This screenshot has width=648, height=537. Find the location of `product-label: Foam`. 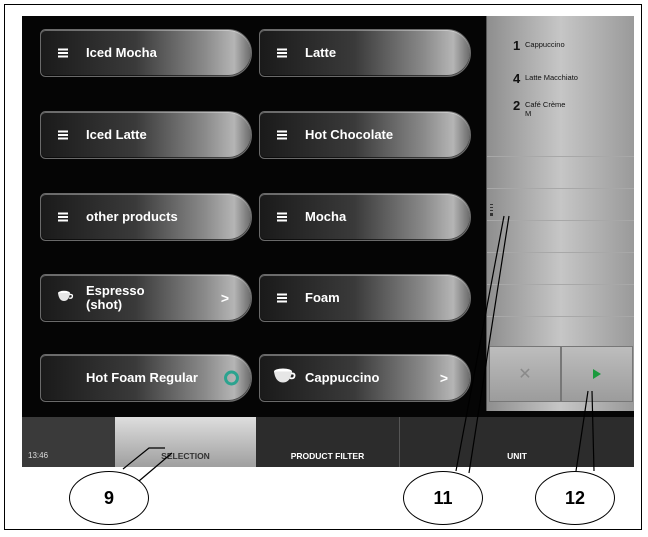

product-label: Foam is located at coordinates (322, 297).